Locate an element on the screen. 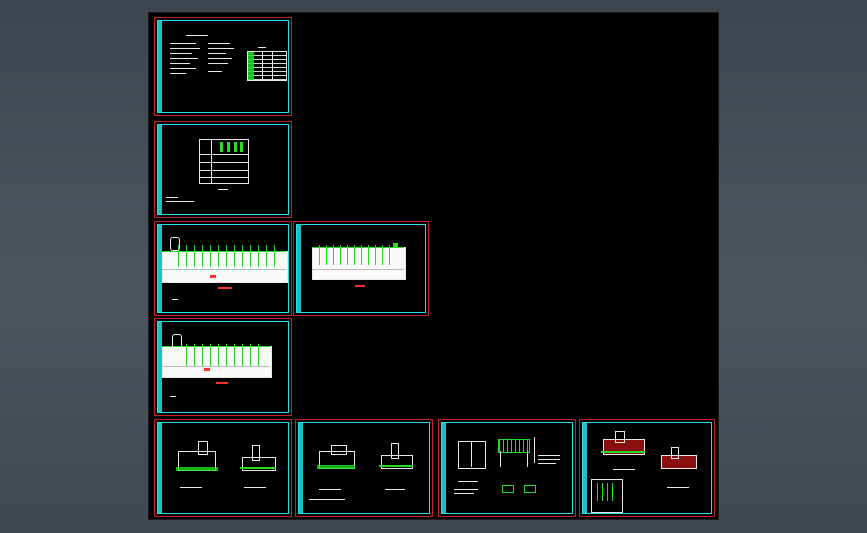  sheet-note is located at coordinates (327, 499).